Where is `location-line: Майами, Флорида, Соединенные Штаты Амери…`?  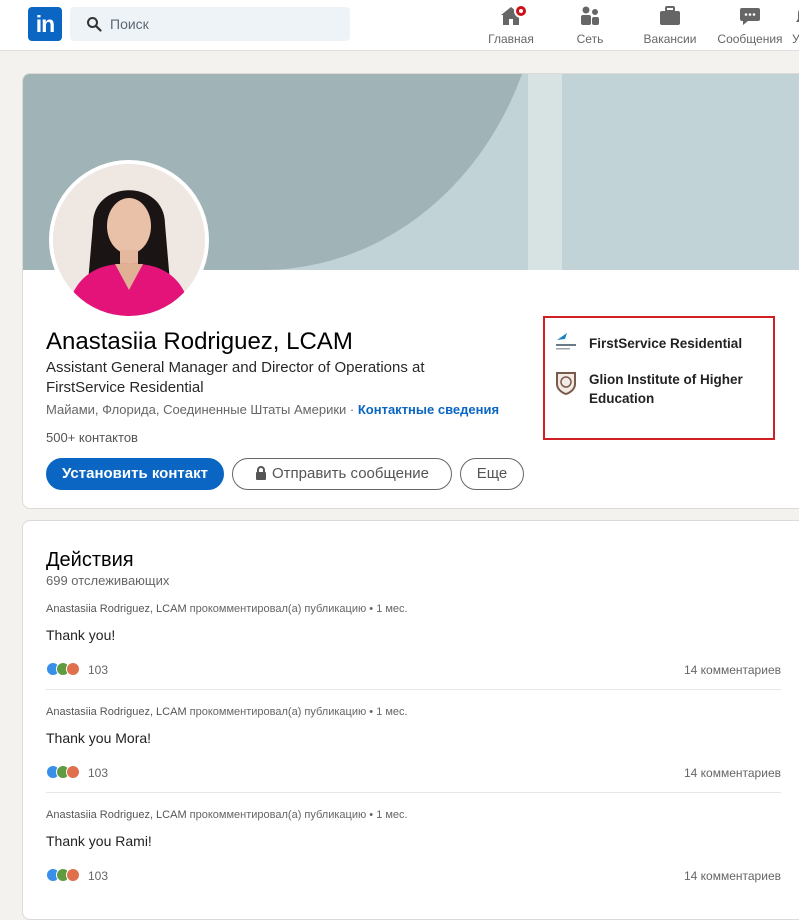
location-line: Майами, Флорида, Соединенные Штаты Амери… is located at coordinates (272, 409).